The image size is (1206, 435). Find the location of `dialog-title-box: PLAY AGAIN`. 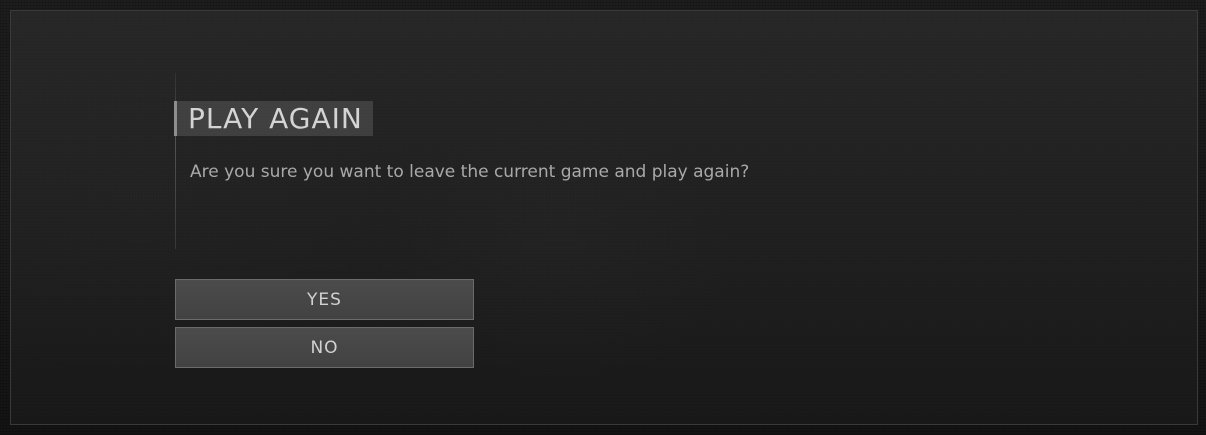

dialog-title-box: PLAY AGAIN is located at coordinates (273, 118).